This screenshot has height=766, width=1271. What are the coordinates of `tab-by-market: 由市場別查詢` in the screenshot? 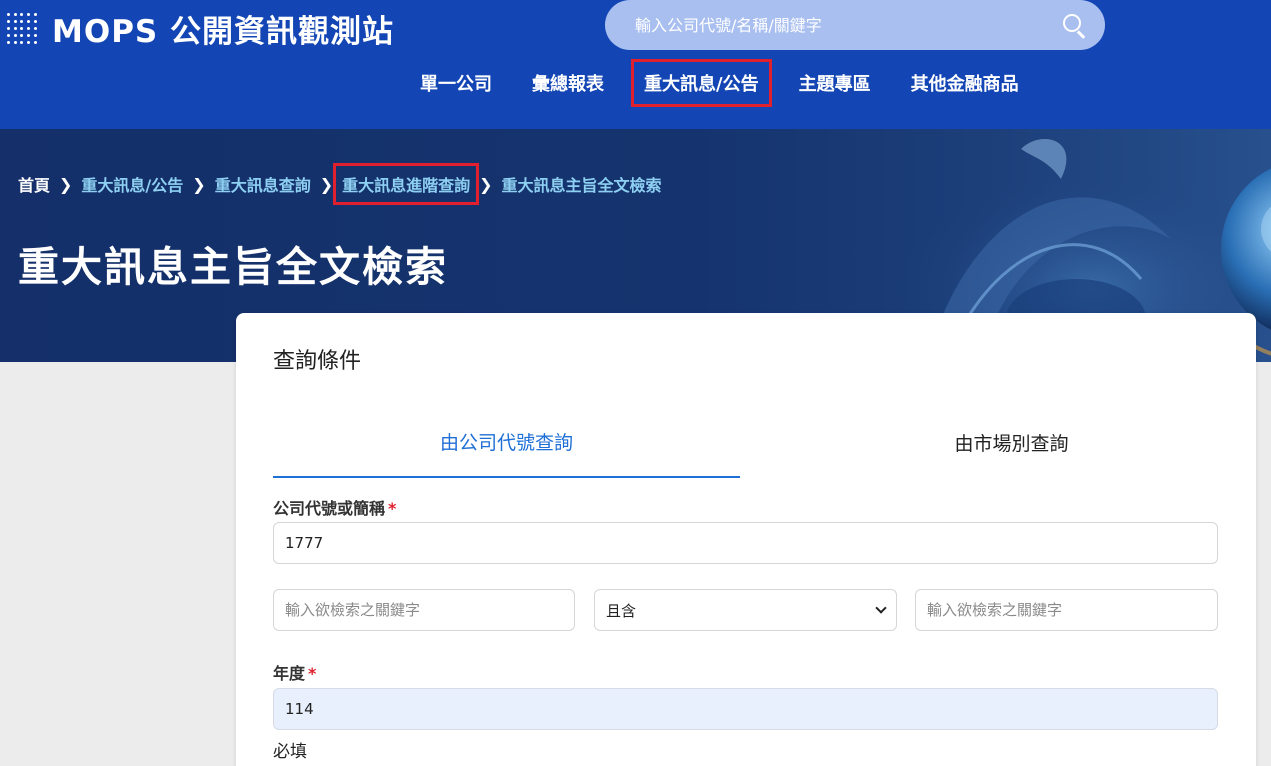 It's located at (1011, 442).